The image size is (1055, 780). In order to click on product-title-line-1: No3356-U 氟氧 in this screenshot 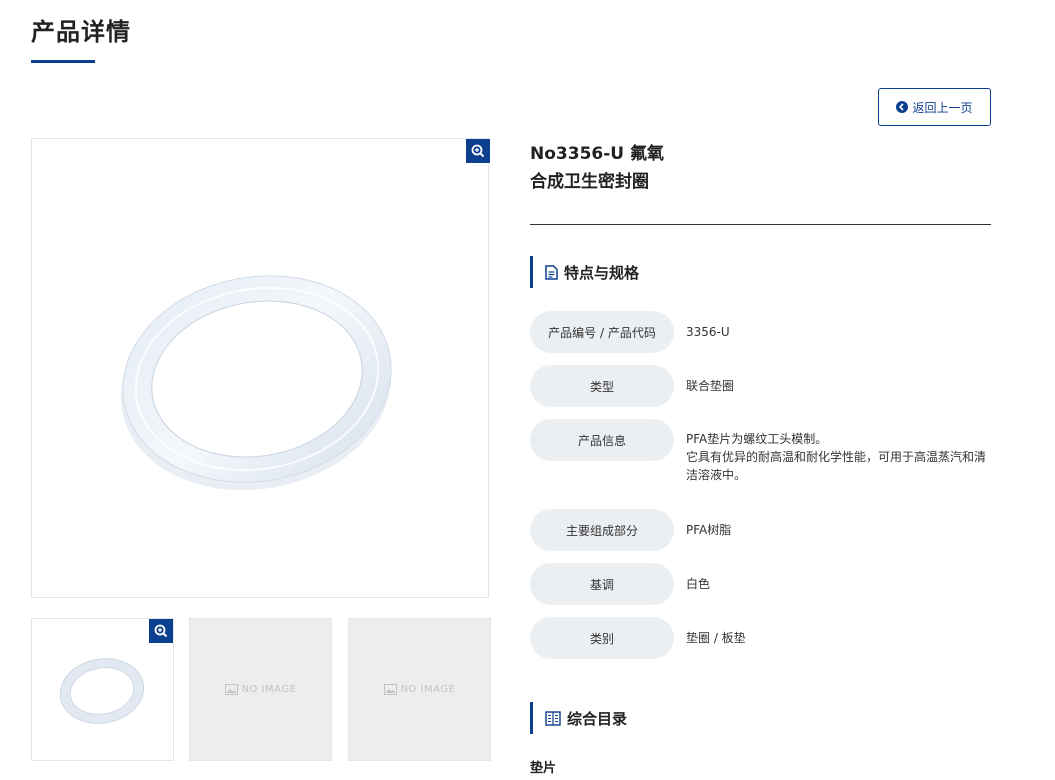, I will do `click(597, 154)`.